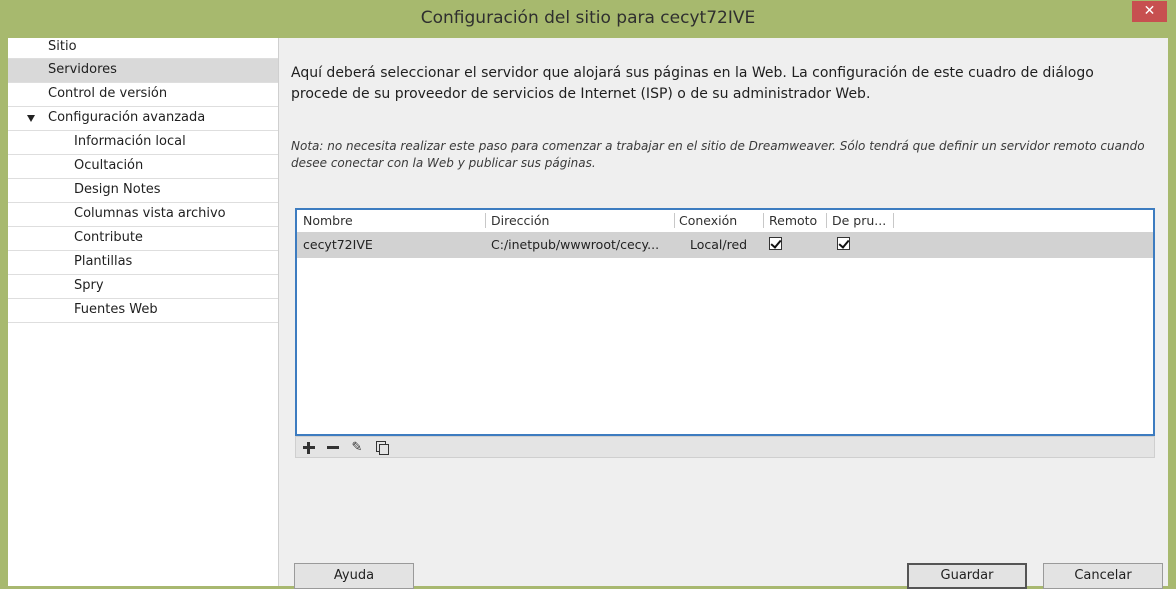 The height and width of the screenshot is (589, 1176). What do you see at coordinates (143, 287) in the screenshot?
I see `sidebar-item-spry: Spry` at bounding box center [143, 287].